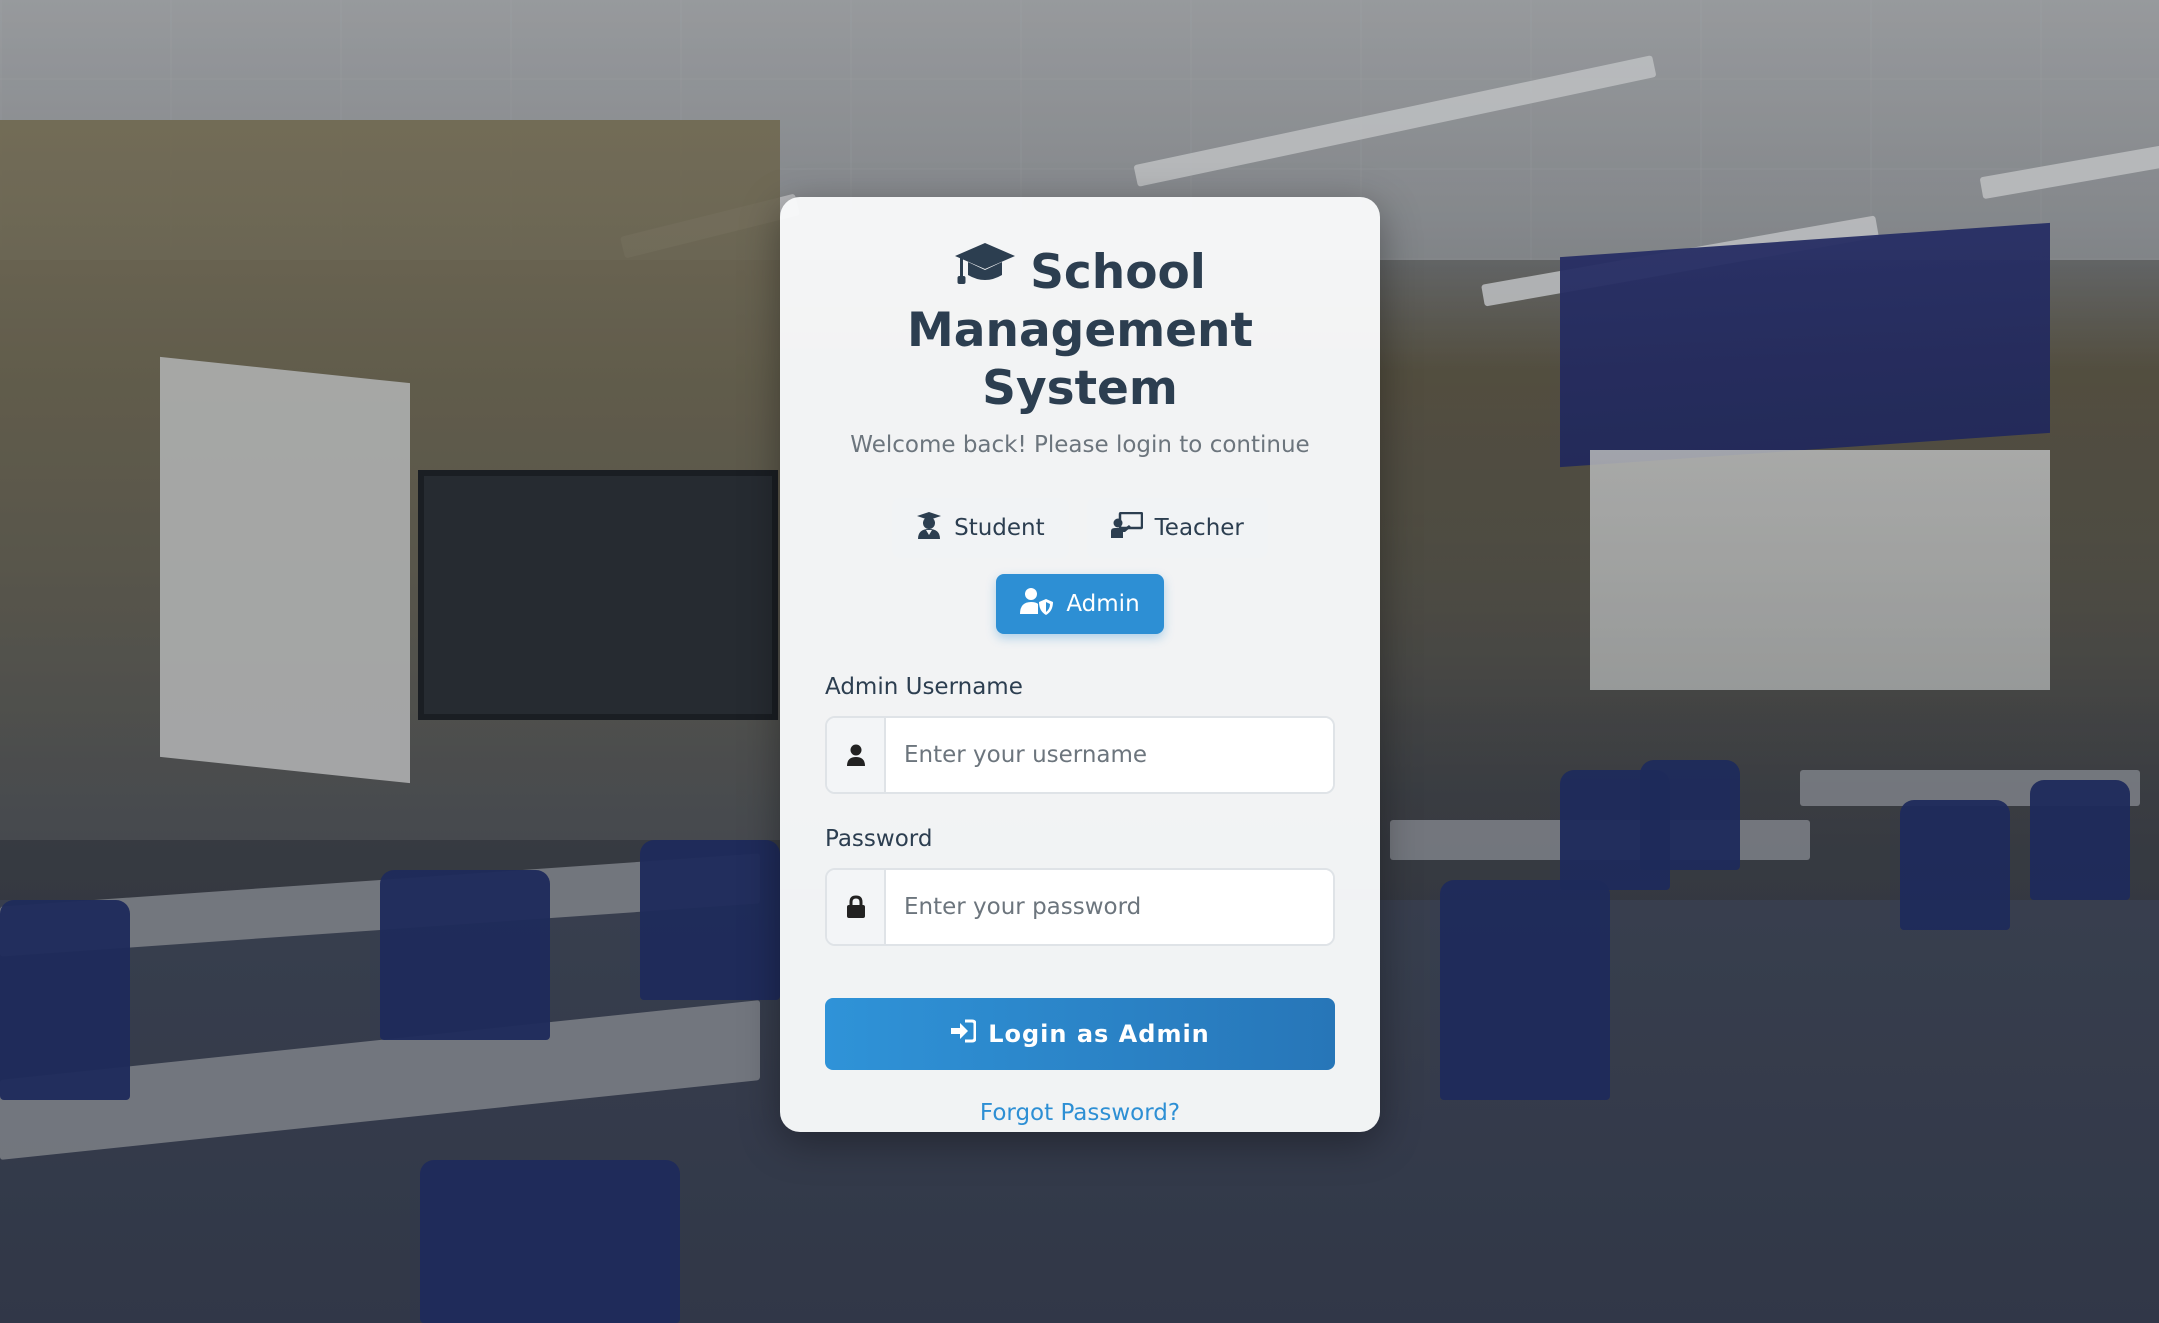 The width and height of the screenshot is (2159, 1323). I want to click on chalkboard-teacher-icon, so click(1126, 527).